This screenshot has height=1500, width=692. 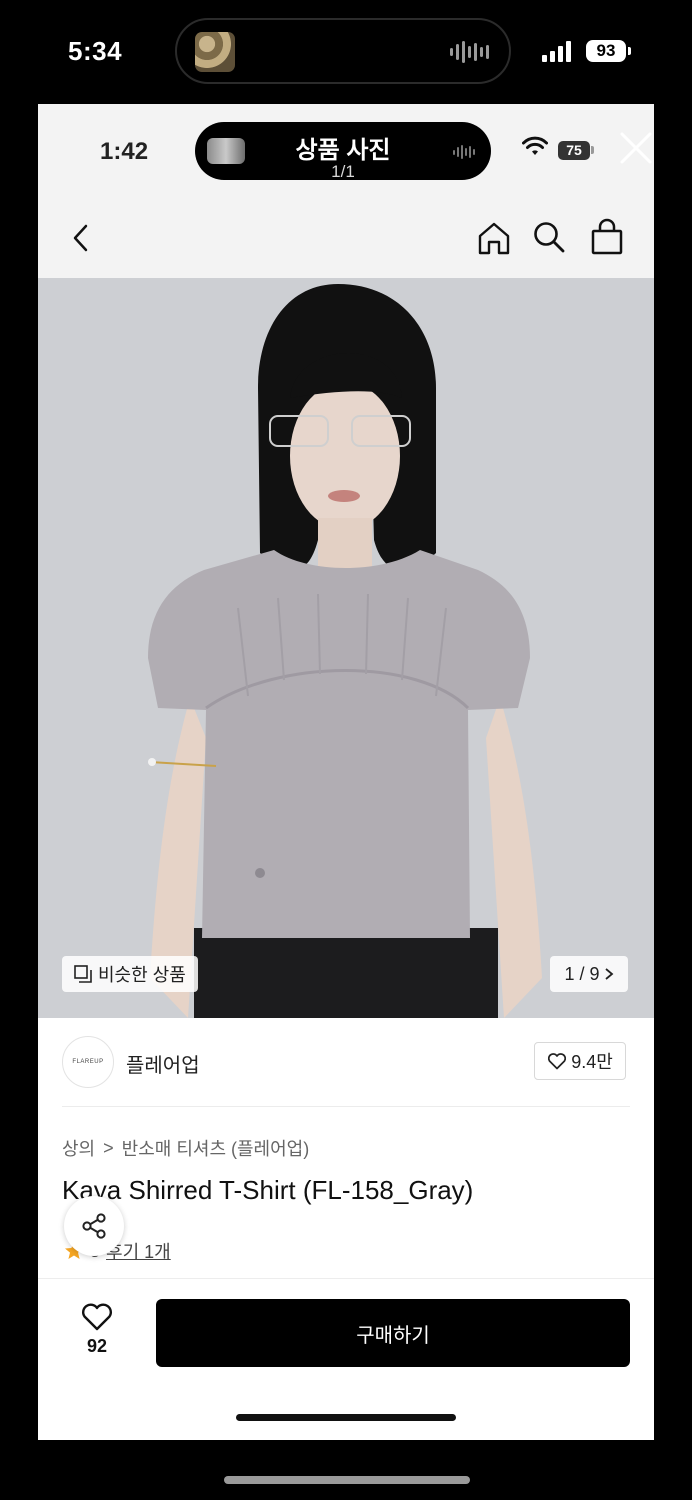 I want to click on wifi-icon, so click(x=535, y=145).